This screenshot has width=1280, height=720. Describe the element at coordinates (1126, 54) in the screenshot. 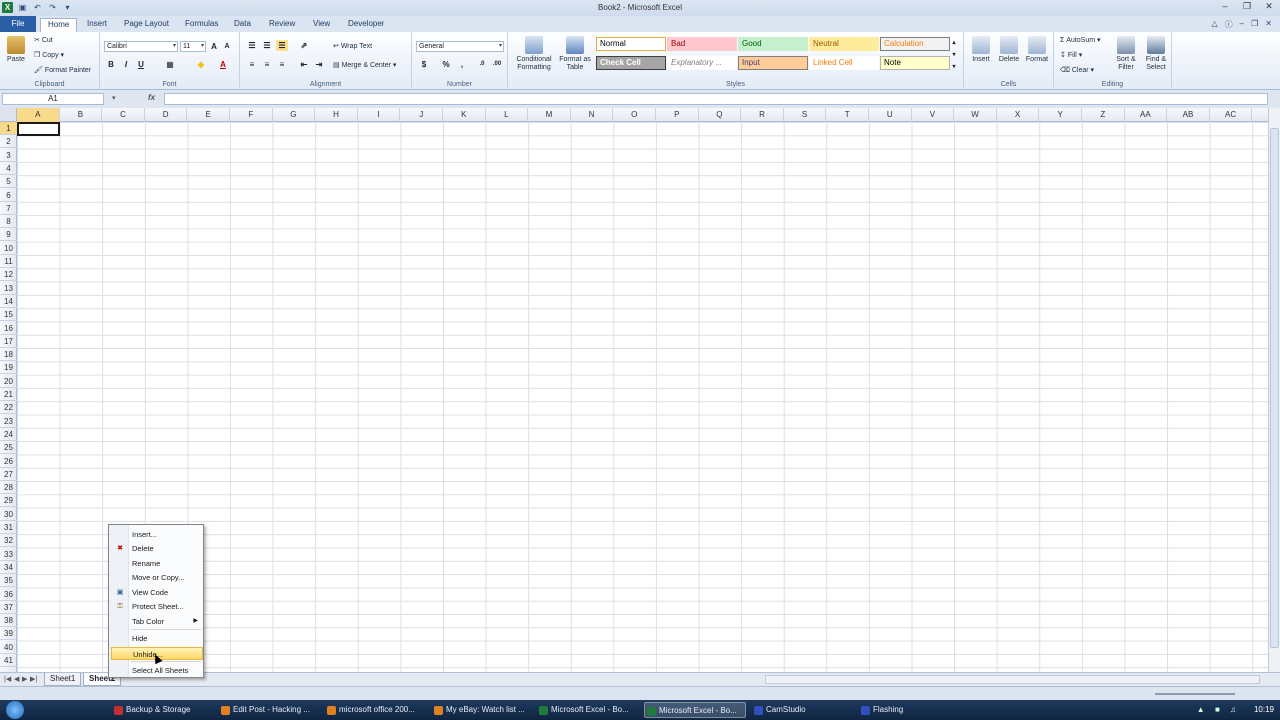

I see `sort-filter-button: Sort & Filter` at that location.